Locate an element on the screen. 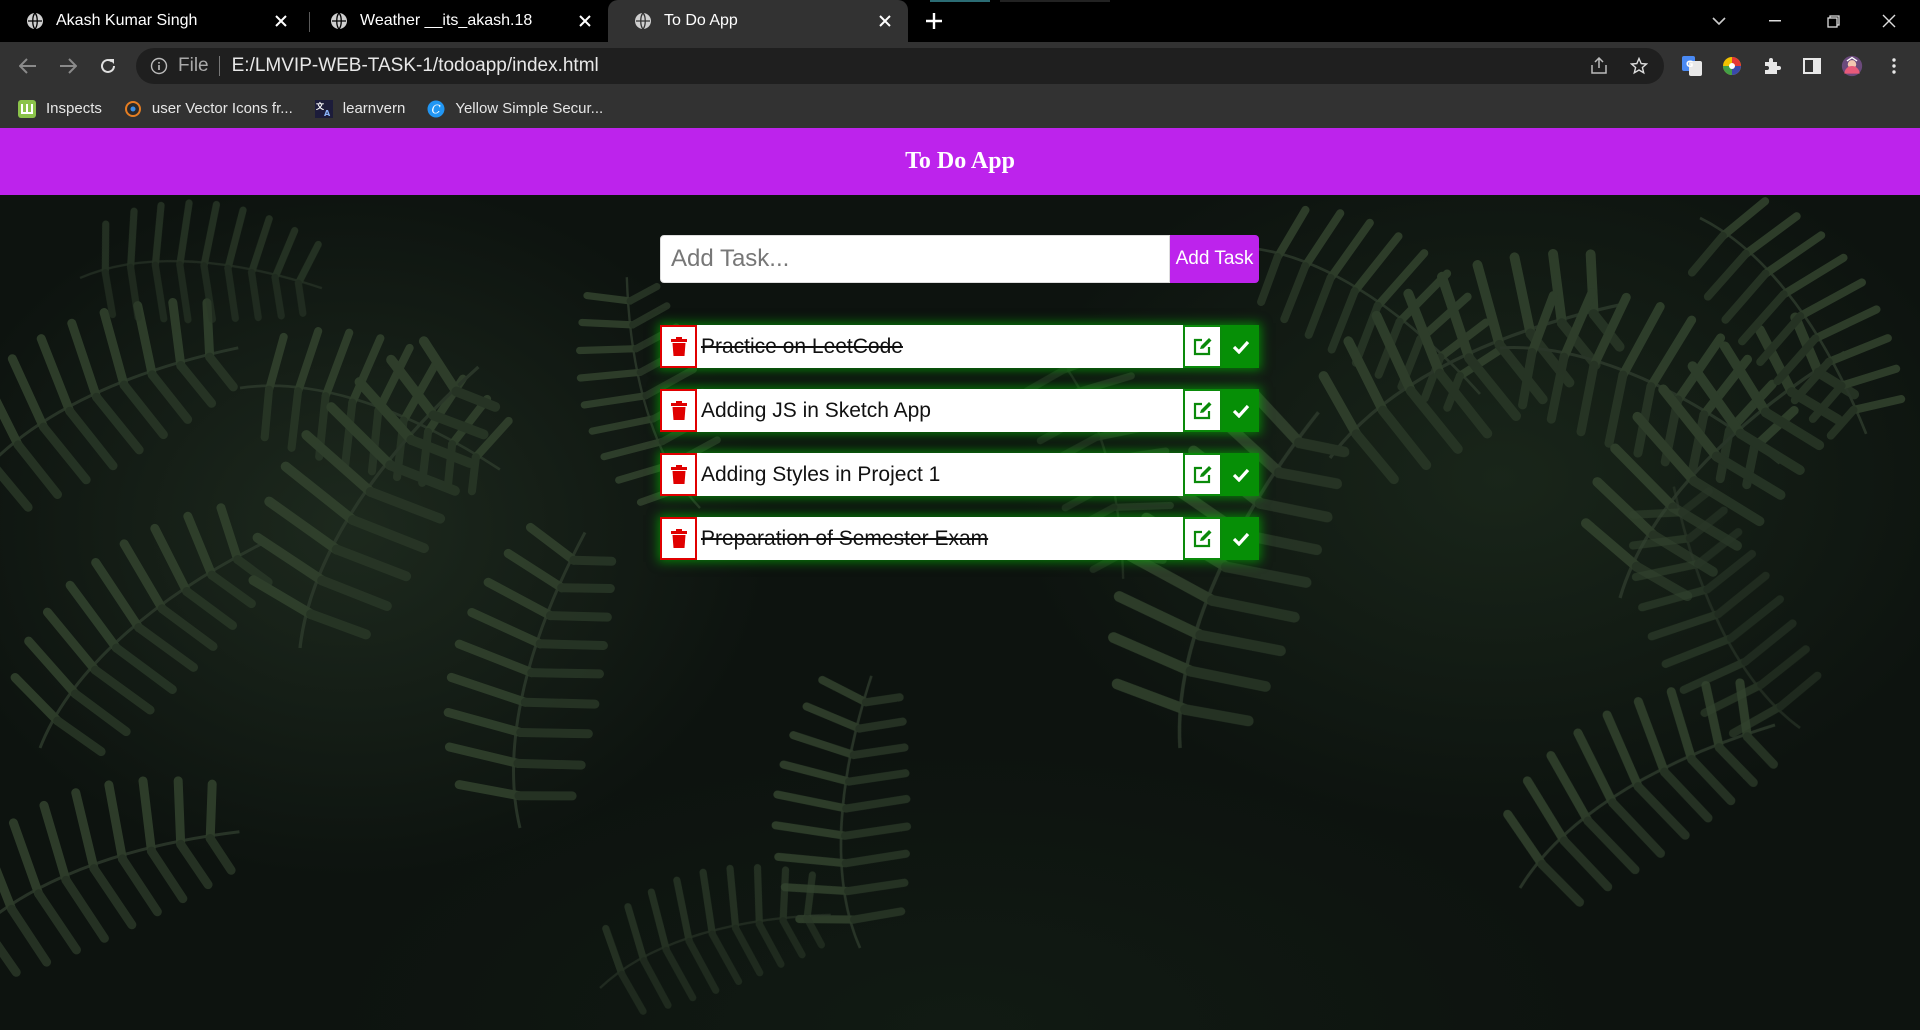 This screenshot has width=1920, height=1030. tab-weather: Weather __its_akash.18 is located at coordinates (456, 21).